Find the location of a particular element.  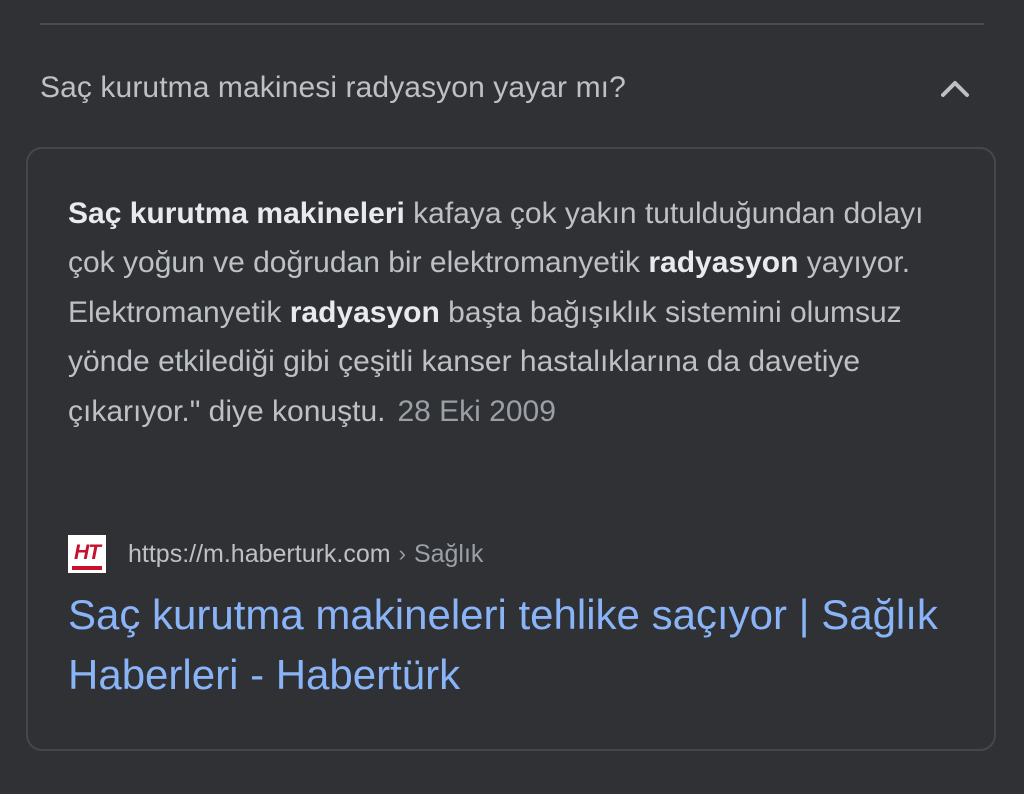

source-url: https://m.haberturk.com is located at coordinates (259, 554).